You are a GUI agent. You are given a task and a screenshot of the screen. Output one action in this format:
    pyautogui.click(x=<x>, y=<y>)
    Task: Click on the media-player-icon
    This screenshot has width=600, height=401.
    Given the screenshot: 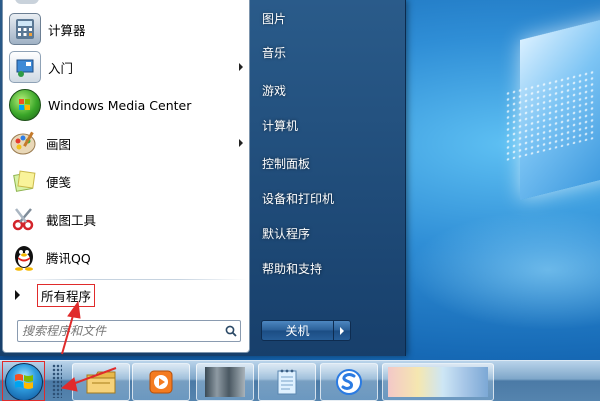 What is the action you would take?
    pyautogui.click(x=161, y=382)
    